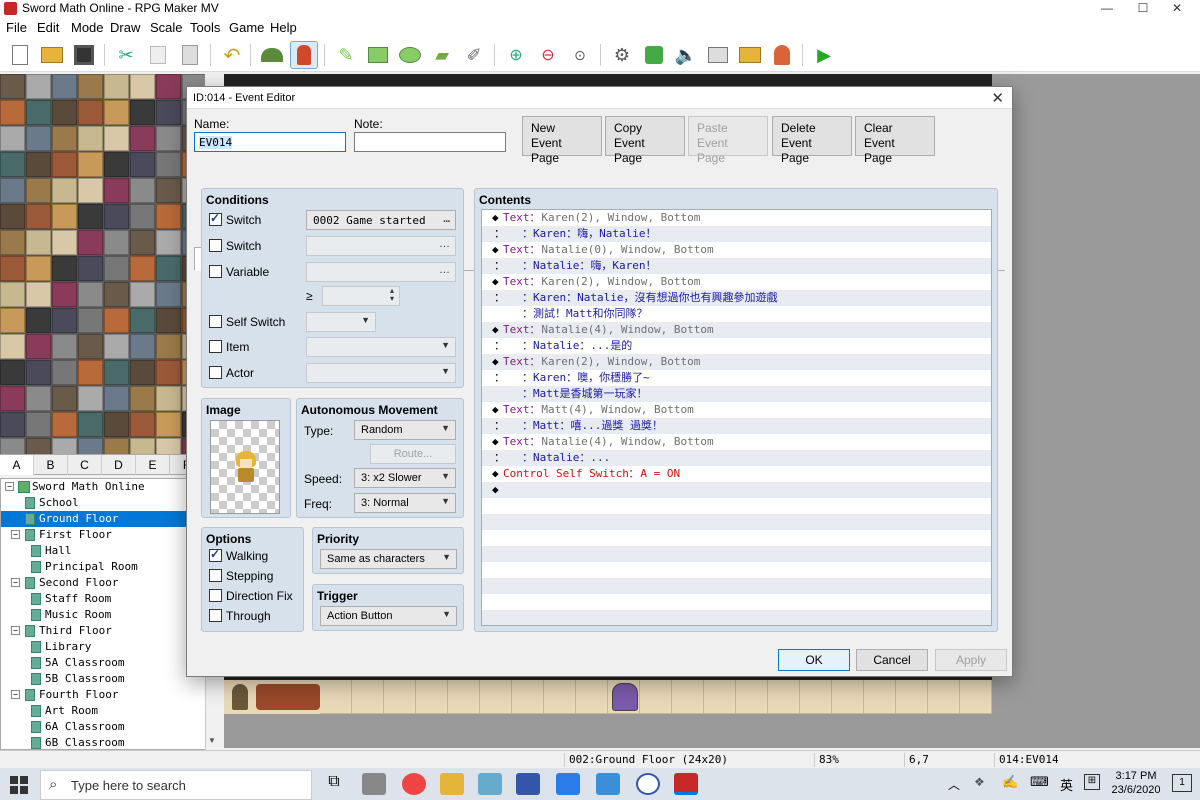  Describe the element at coordinates (410, 55) in the screenshot. I see `ellipse-icon` at that location.